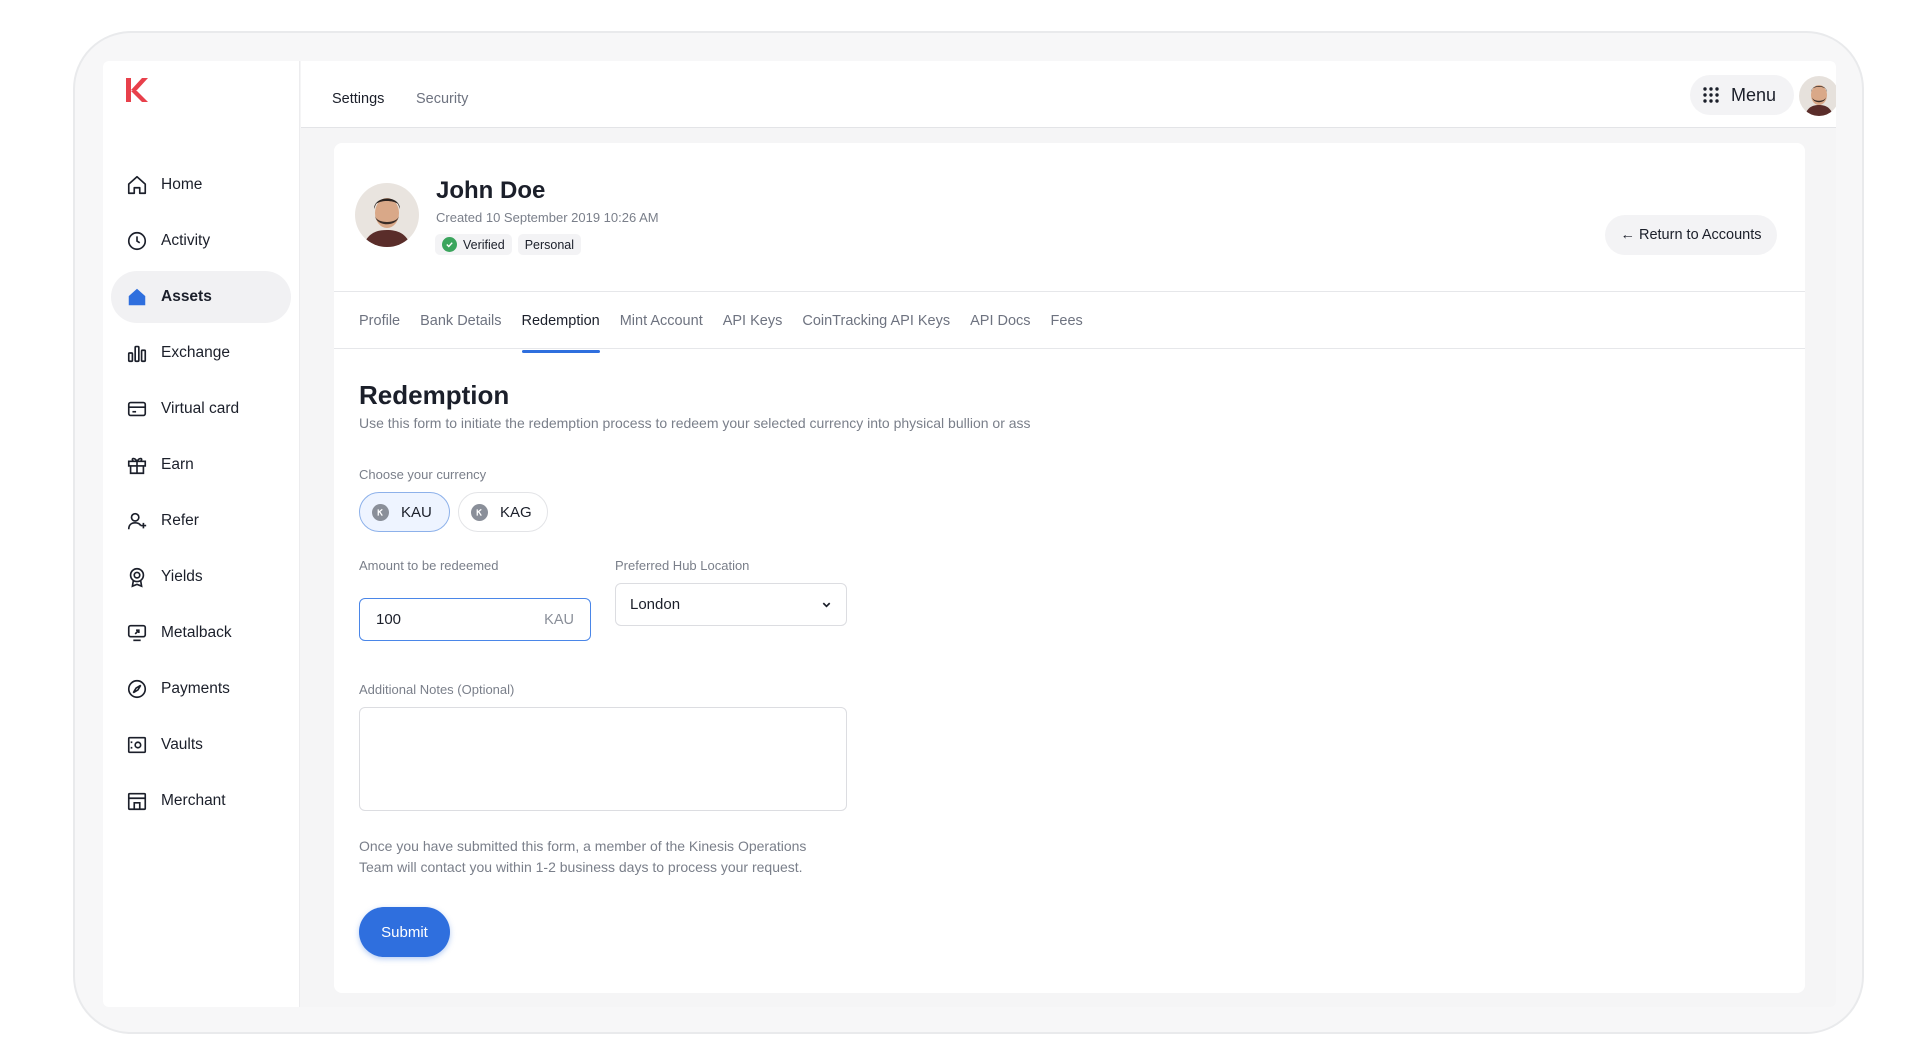 The image size is (1920, 1058). I want to click on sidebar-item-earn: Earn, so click(201, 465).